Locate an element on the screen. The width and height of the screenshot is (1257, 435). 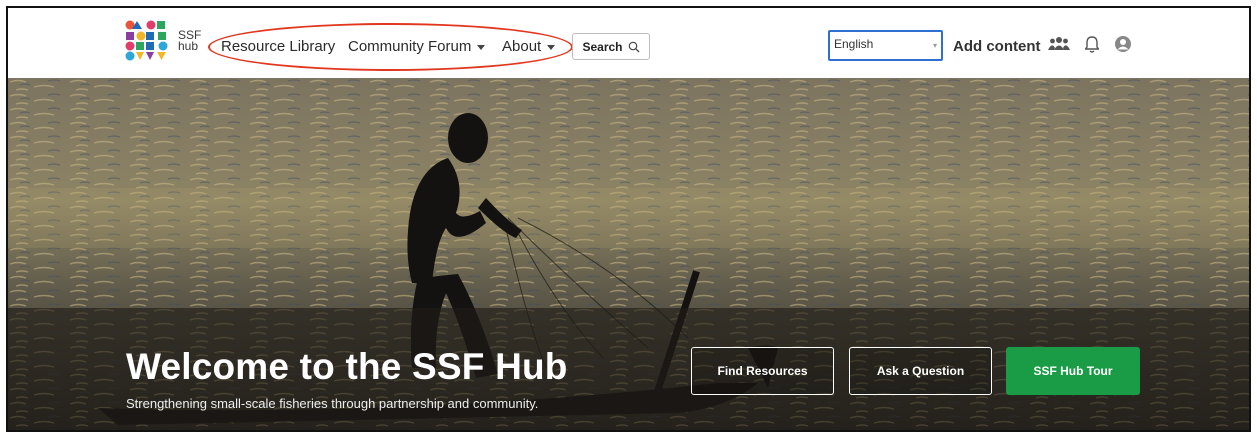
hero-title: Welcome to the SSF Hub is located at coordinates (347, 366).